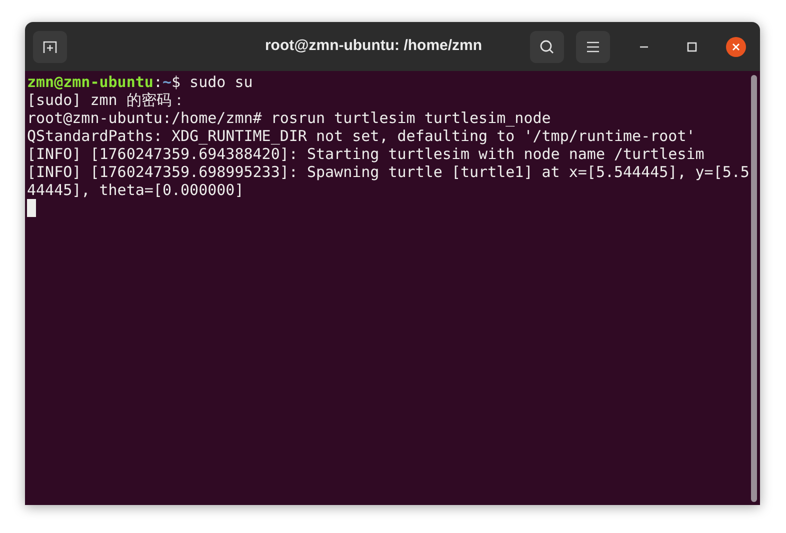 The width and height of the screenshot is (786, 533). I want to click on terminal-text: ~, so click(167, 82).